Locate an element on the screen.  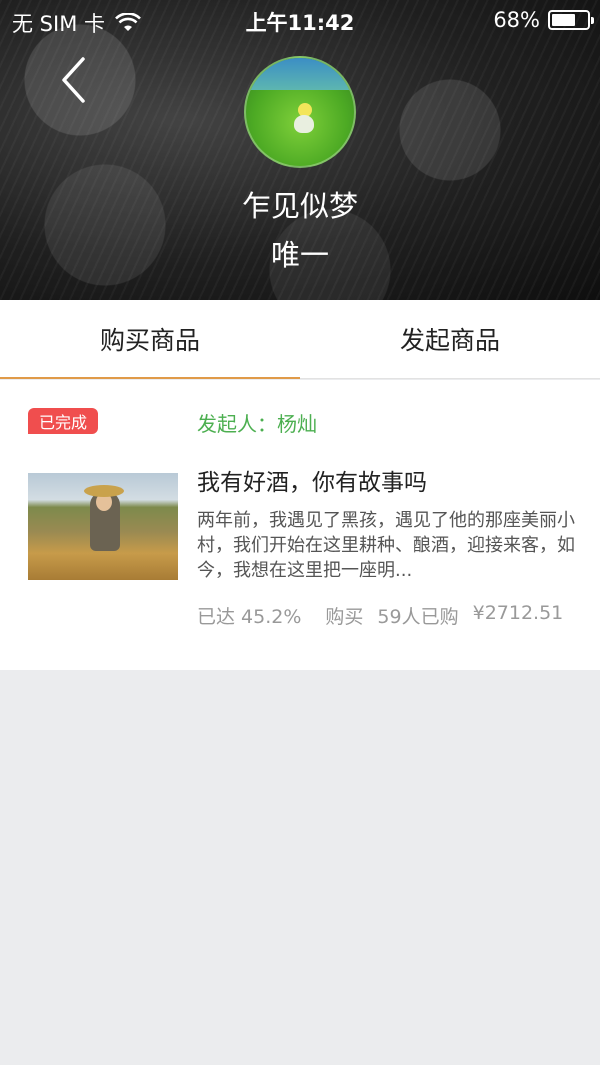
item-stats: 已达 45.2% 购买 59人已购 ¥2712.51 is located at coordinates (380, 615).